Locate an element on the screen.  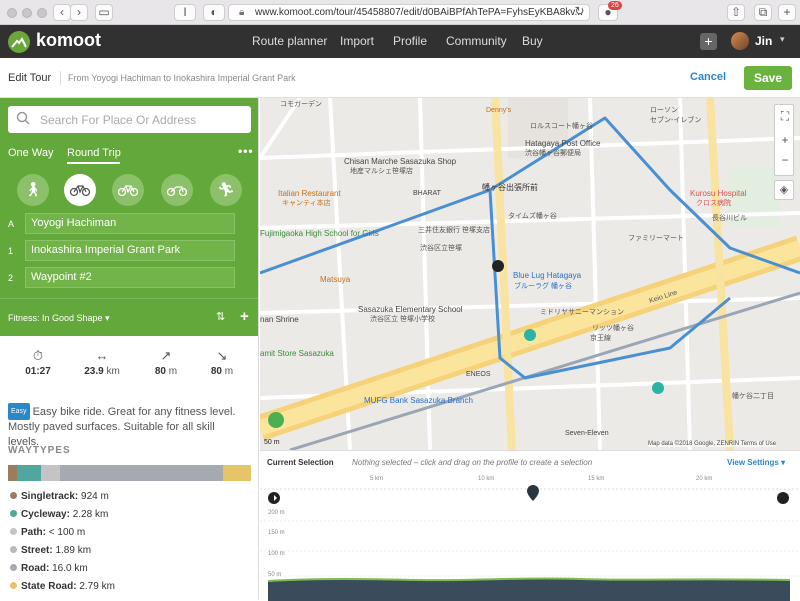
minimize-window-button is located at coordinates (27, 13).